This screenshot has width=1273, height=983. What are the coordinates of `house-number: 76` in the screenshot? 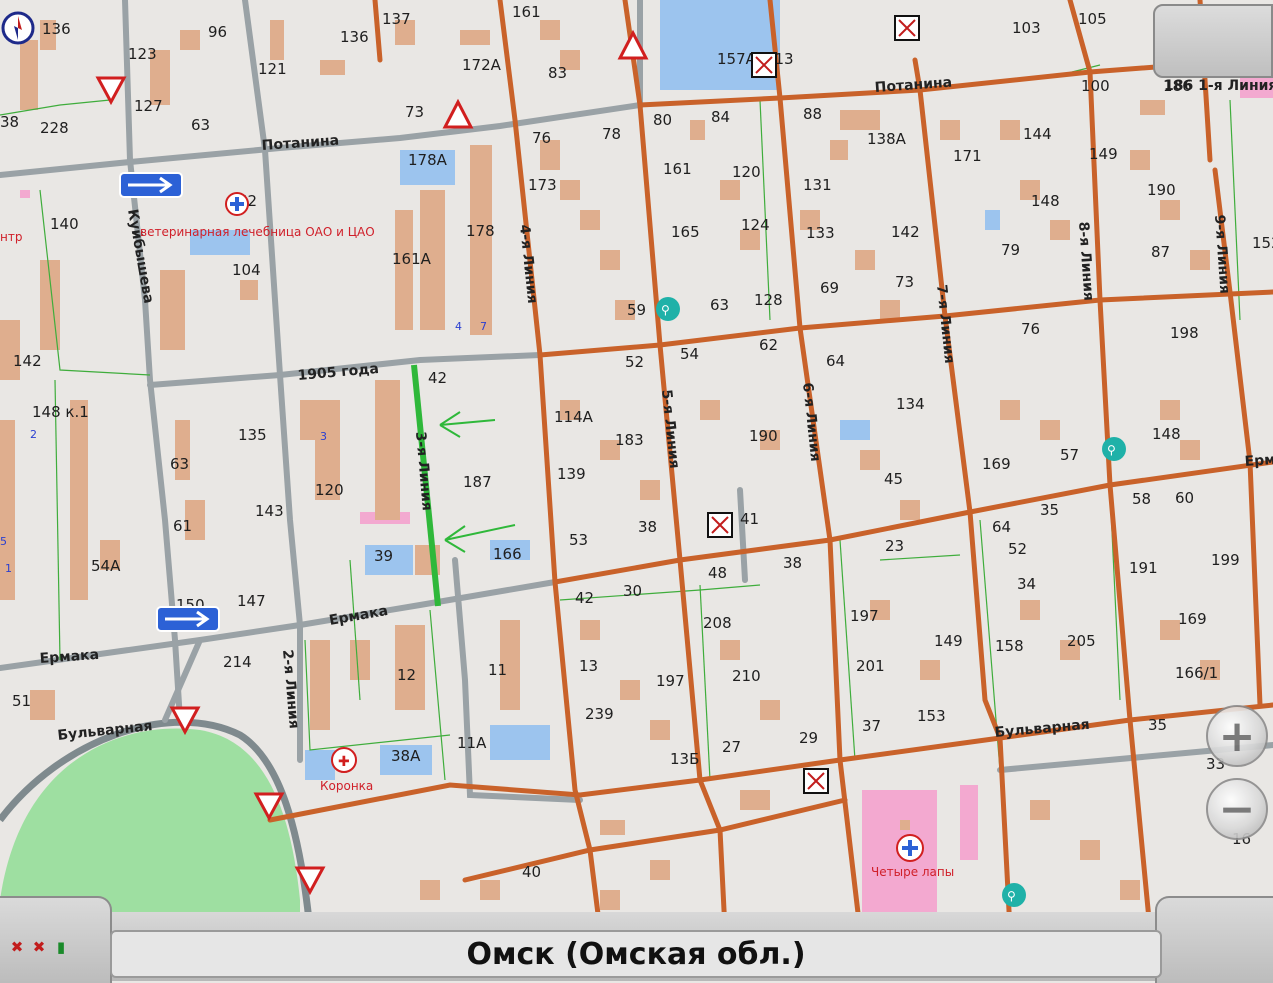 It's located at (1030, 329).